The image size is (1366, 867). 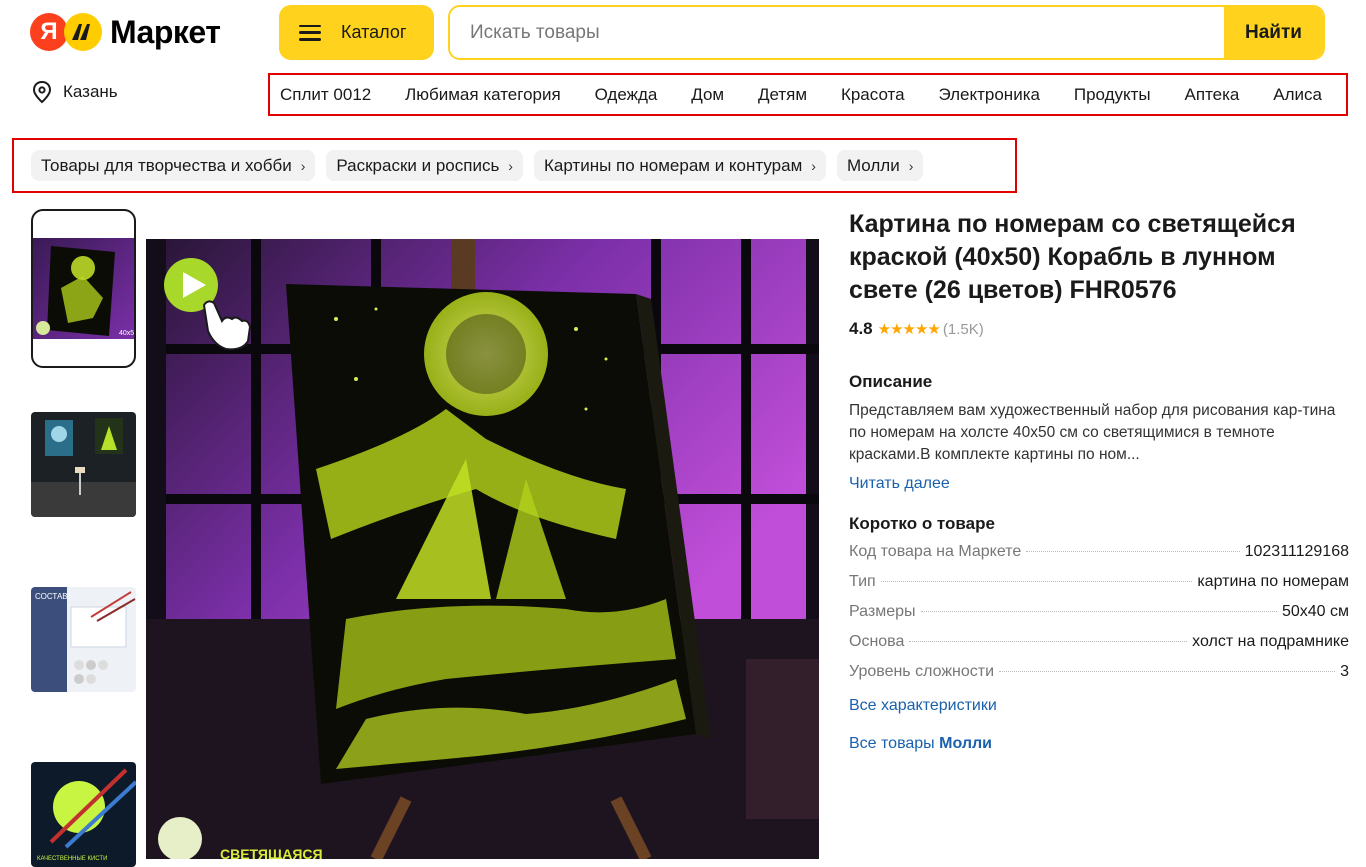 What do you see at coordinates (965, 743) in the screenshot?
I see `brand-name: Молли` at bounding box center [965, 743].